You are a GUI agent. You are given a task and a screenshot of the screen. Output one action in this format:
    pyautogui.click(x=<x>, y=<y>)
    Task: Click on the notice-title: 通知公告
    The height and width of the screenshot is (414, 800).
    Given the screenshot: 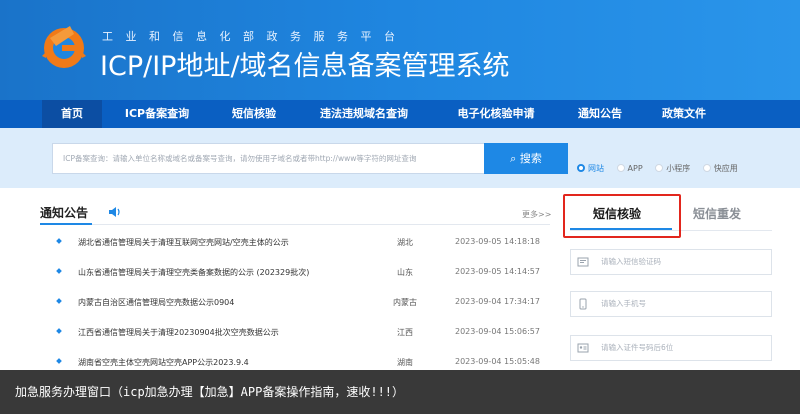 What is the action you would take?
    pyautogui.click(x=64, y=213)
    